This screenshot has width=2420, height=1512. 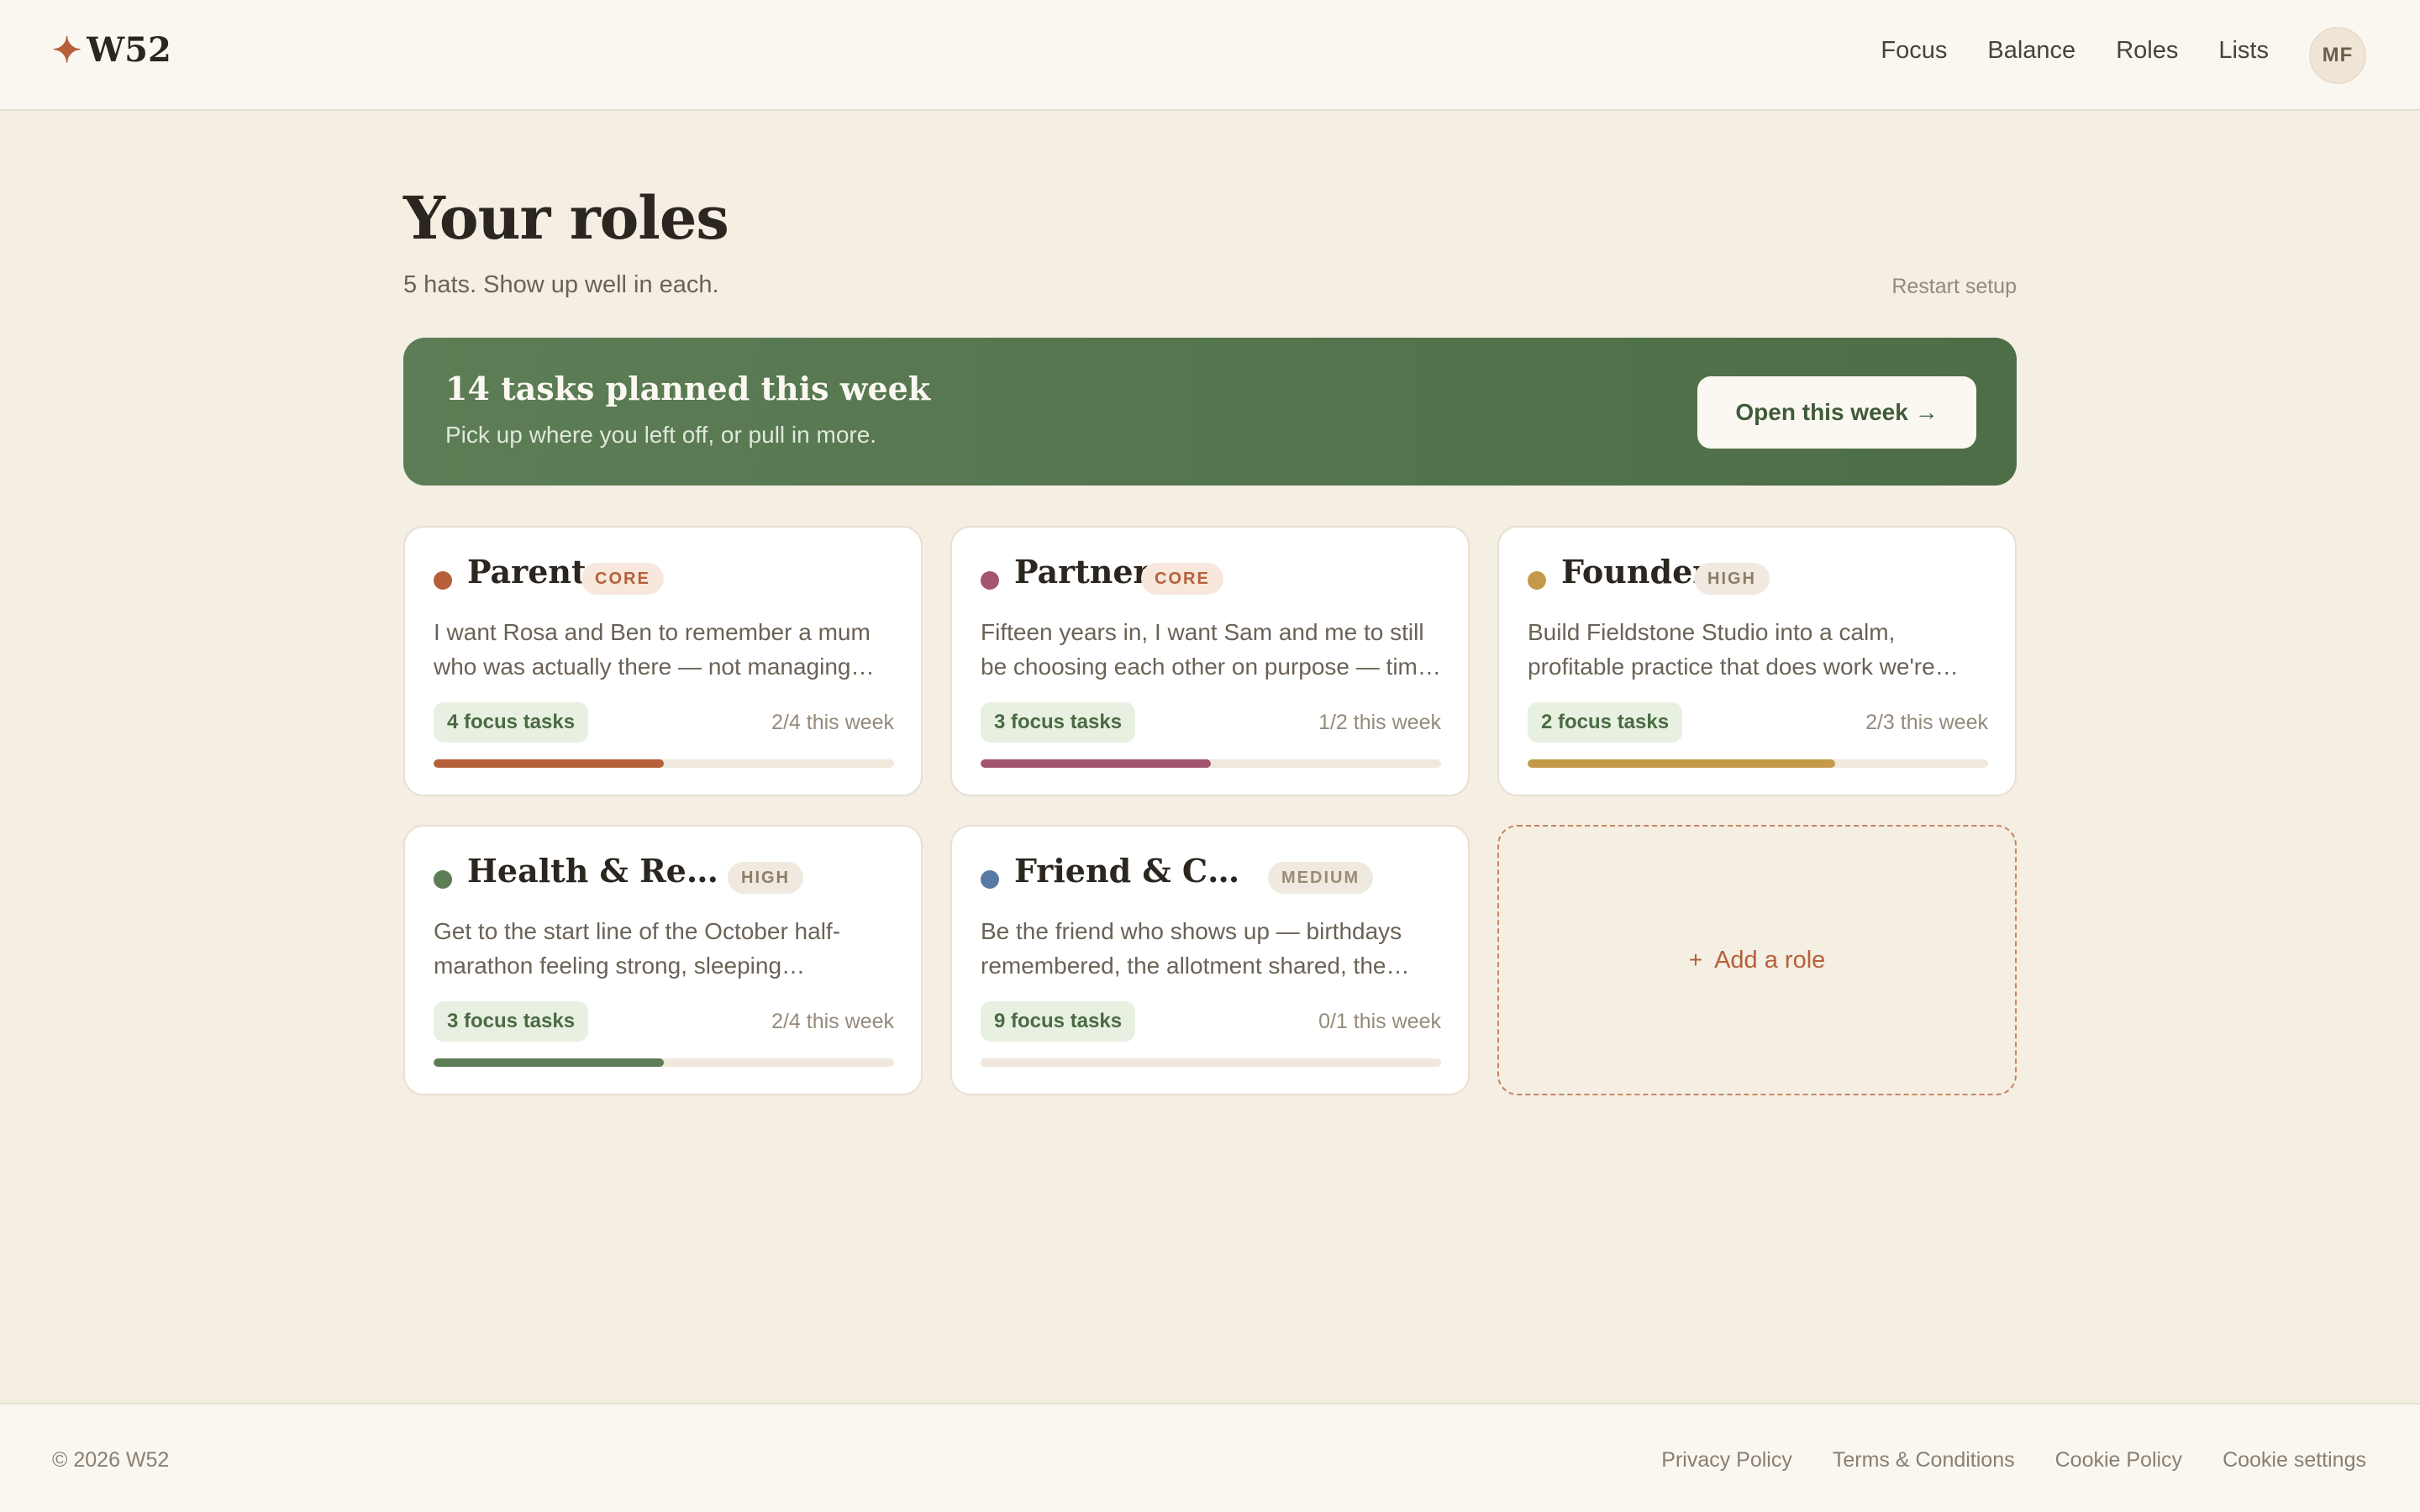 I want to click on role-description-line: Build Fieldstone Studio into a calm,, so click(x=1712, y=632).